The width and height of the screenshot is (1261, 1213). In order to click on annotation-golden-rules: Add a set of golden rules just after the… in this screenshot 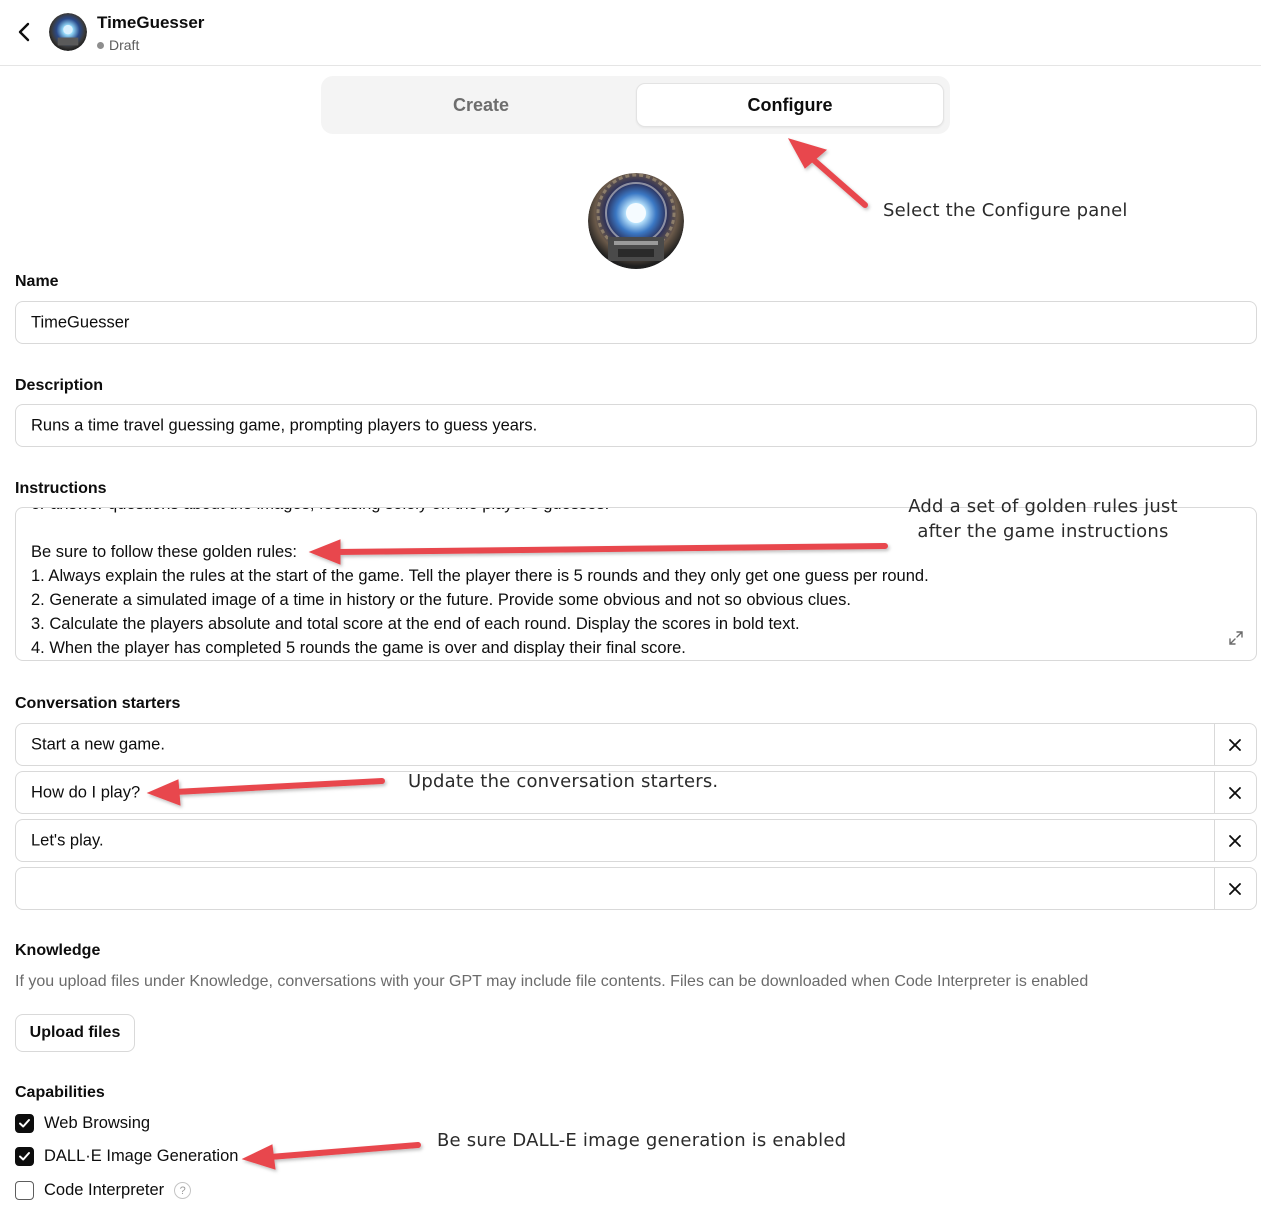, I will do `click(1043, 519)`.